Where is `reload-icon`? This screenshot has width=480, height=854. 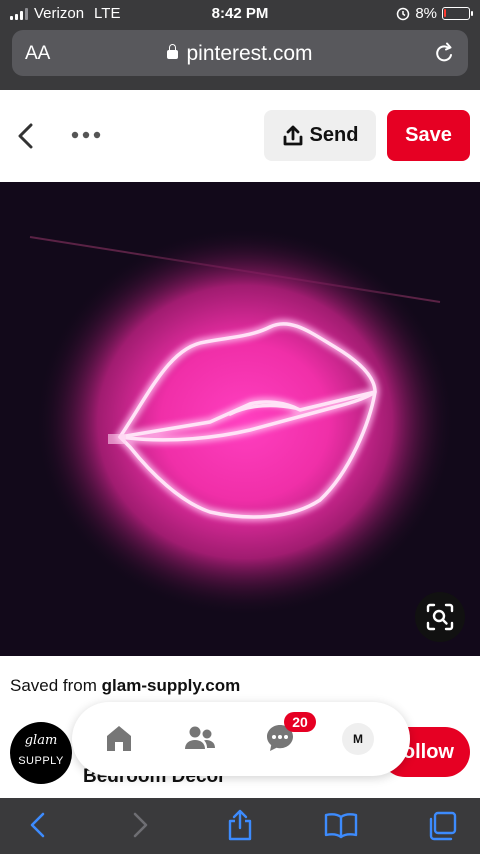
reload-icon is located at coordinates (445, 53).